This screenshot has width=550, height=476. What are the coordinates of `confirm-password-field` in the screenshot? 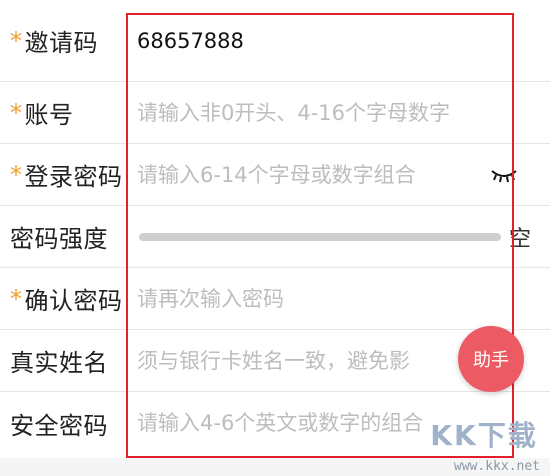 It's located at (328, 298).